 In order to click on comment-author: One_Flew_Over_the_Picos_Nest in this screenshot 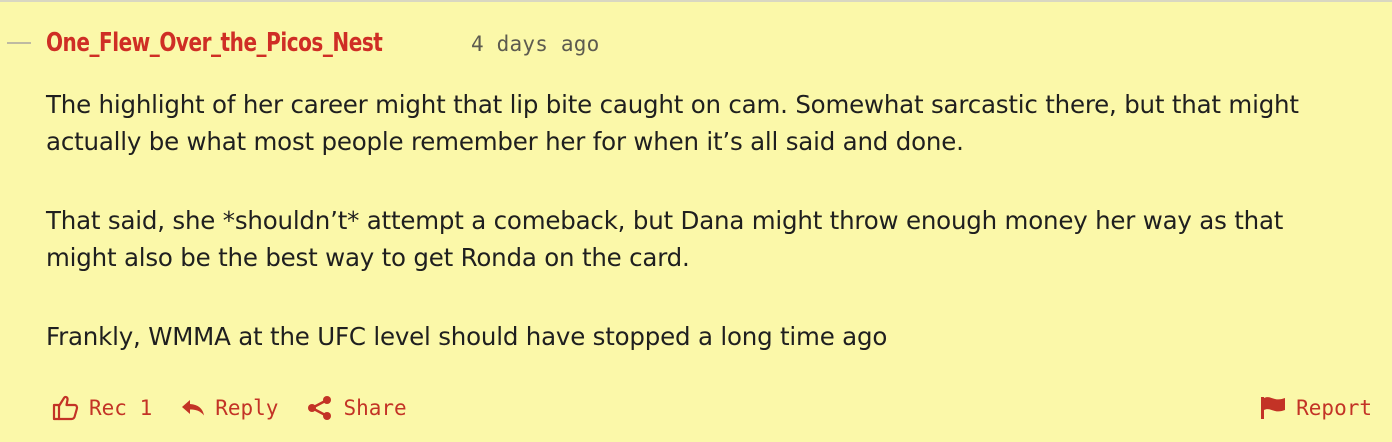, I will do `click(214, 43)`.